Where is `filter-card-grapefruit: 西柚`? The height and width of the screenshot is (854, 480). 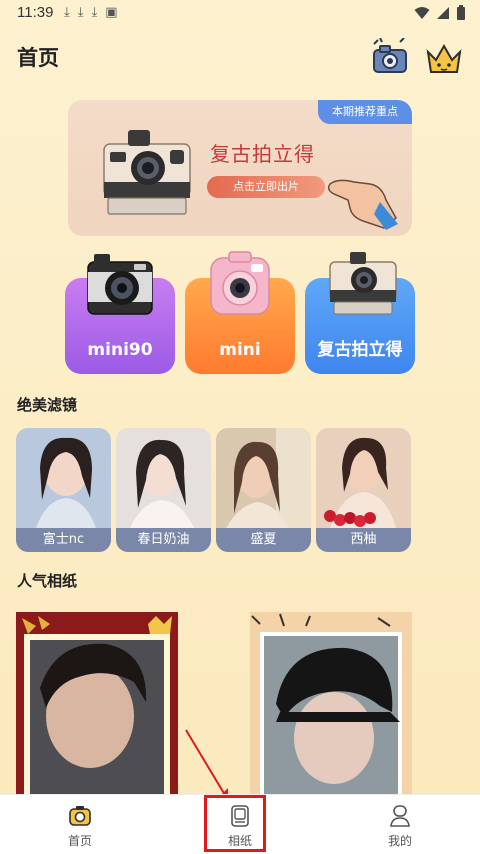 filter-card-grapefruit: 西柚 is located at coordinates (363, 490).